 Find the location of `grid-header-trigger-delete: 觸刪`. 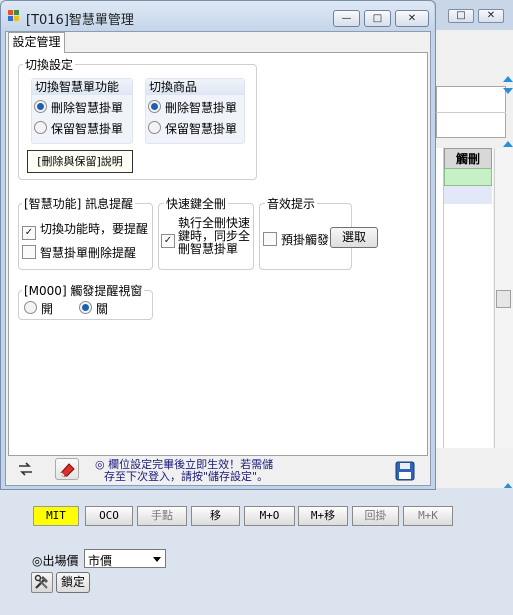

grid-header-trigger-delete: 觸刪 is located at coordinates (468, 159).